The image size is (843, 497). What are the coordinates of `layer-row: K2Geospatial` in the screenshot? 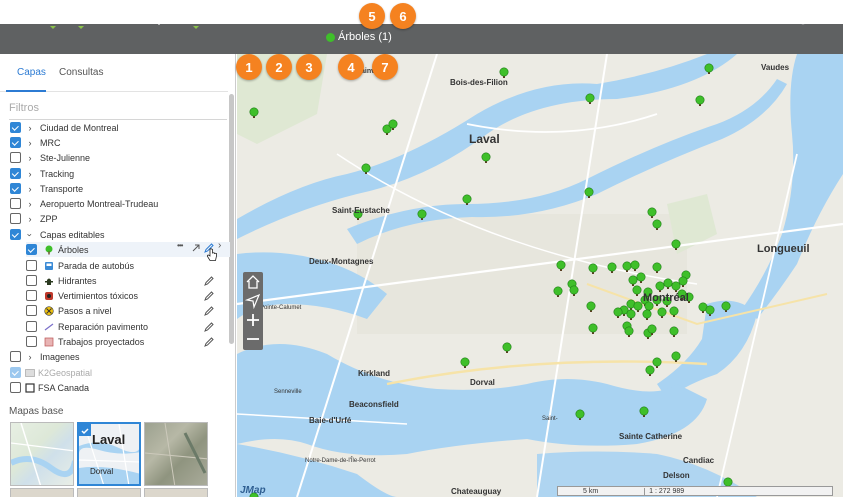 It's located at (51, 372).